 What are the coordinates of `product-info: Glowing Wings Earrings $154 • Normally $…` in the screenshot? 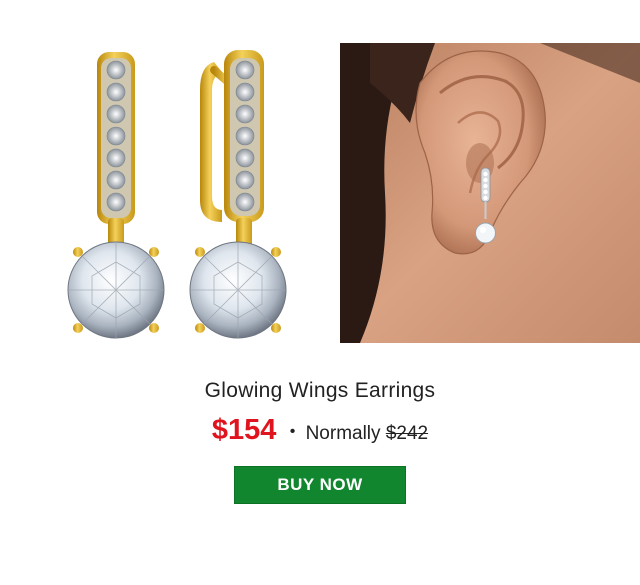 It's located at (320, 411).